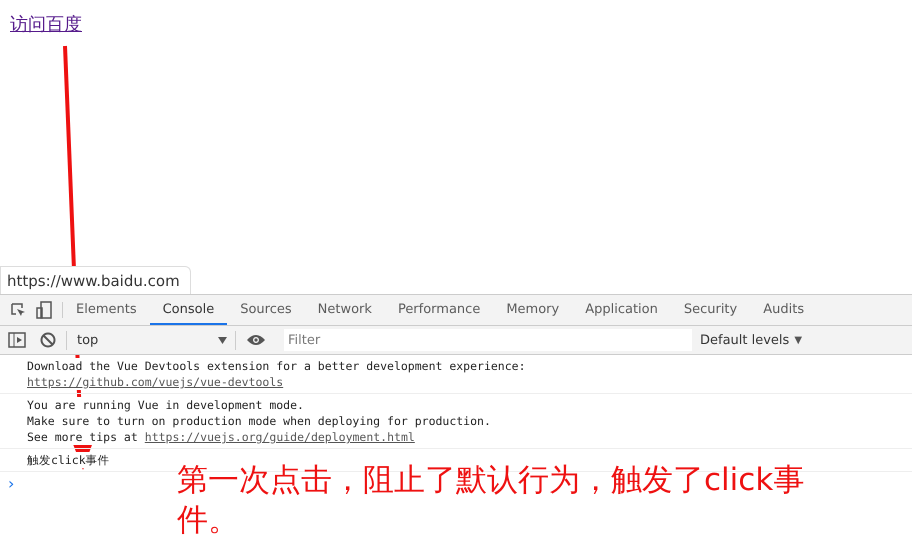  What do you see at coordinates (165, 405) in the screenshot?
I see `console-text: You are running Vue in development mode.` at bounding box center [165, 405].